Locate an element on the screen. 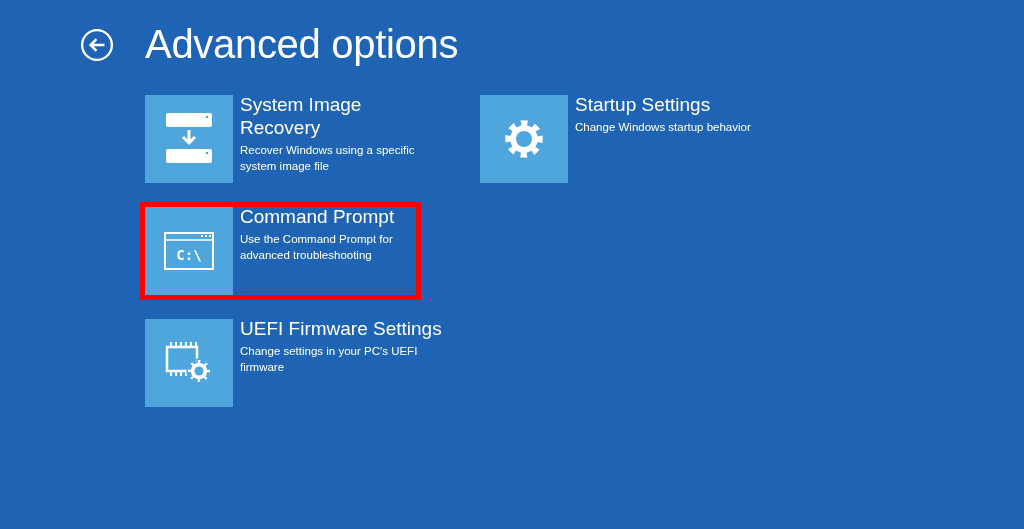 The height and width of the screenshot is (529, 1024). option-description: Change Windows startup behavior is located at coordinates (663, 127).